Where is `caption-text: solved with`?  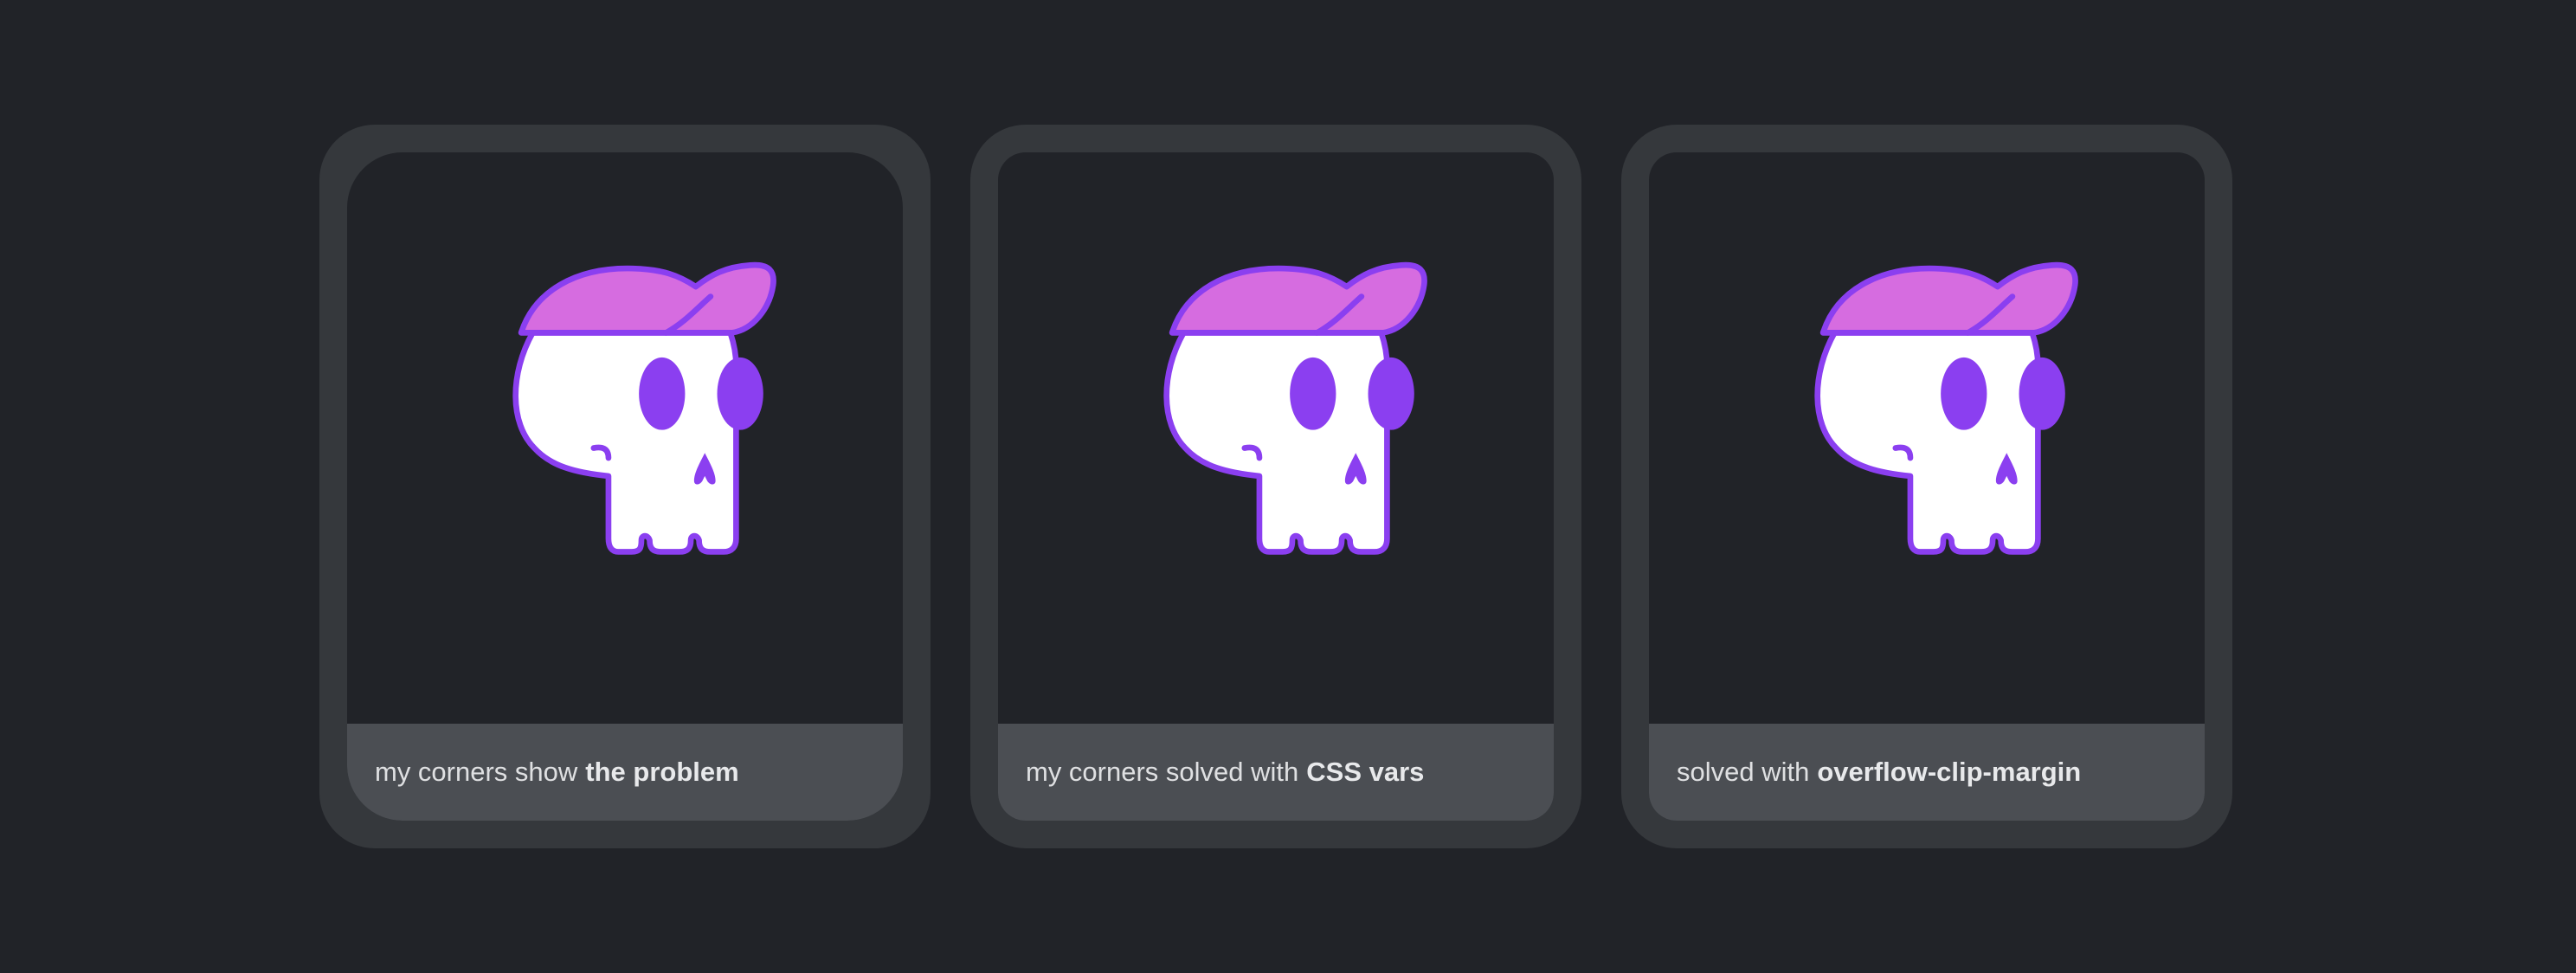
caption-text: solved with is located at coordinates (1743, 772).